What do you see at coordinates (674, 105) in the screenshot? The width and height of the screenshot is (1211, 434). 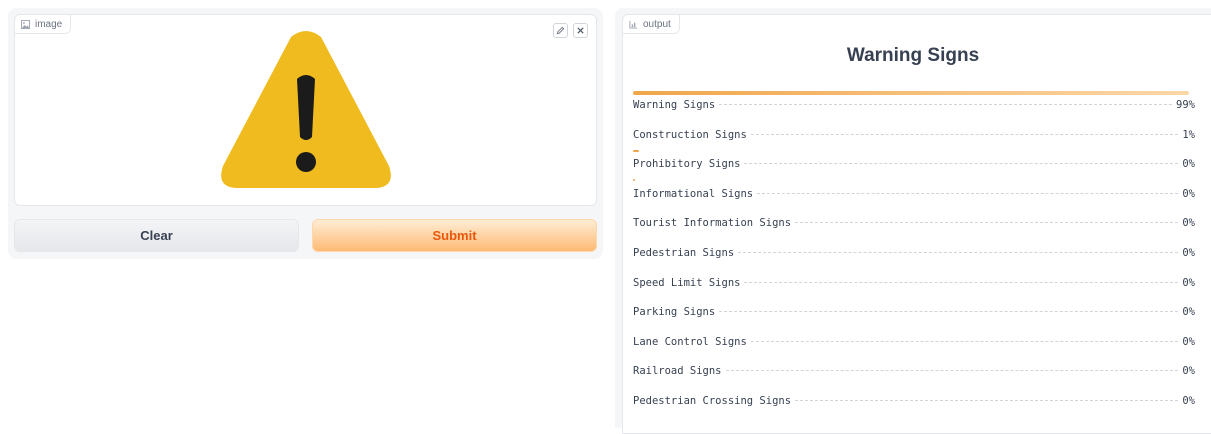 I see `confidence-label: Warning Signs` at bounding box center [674, 105].